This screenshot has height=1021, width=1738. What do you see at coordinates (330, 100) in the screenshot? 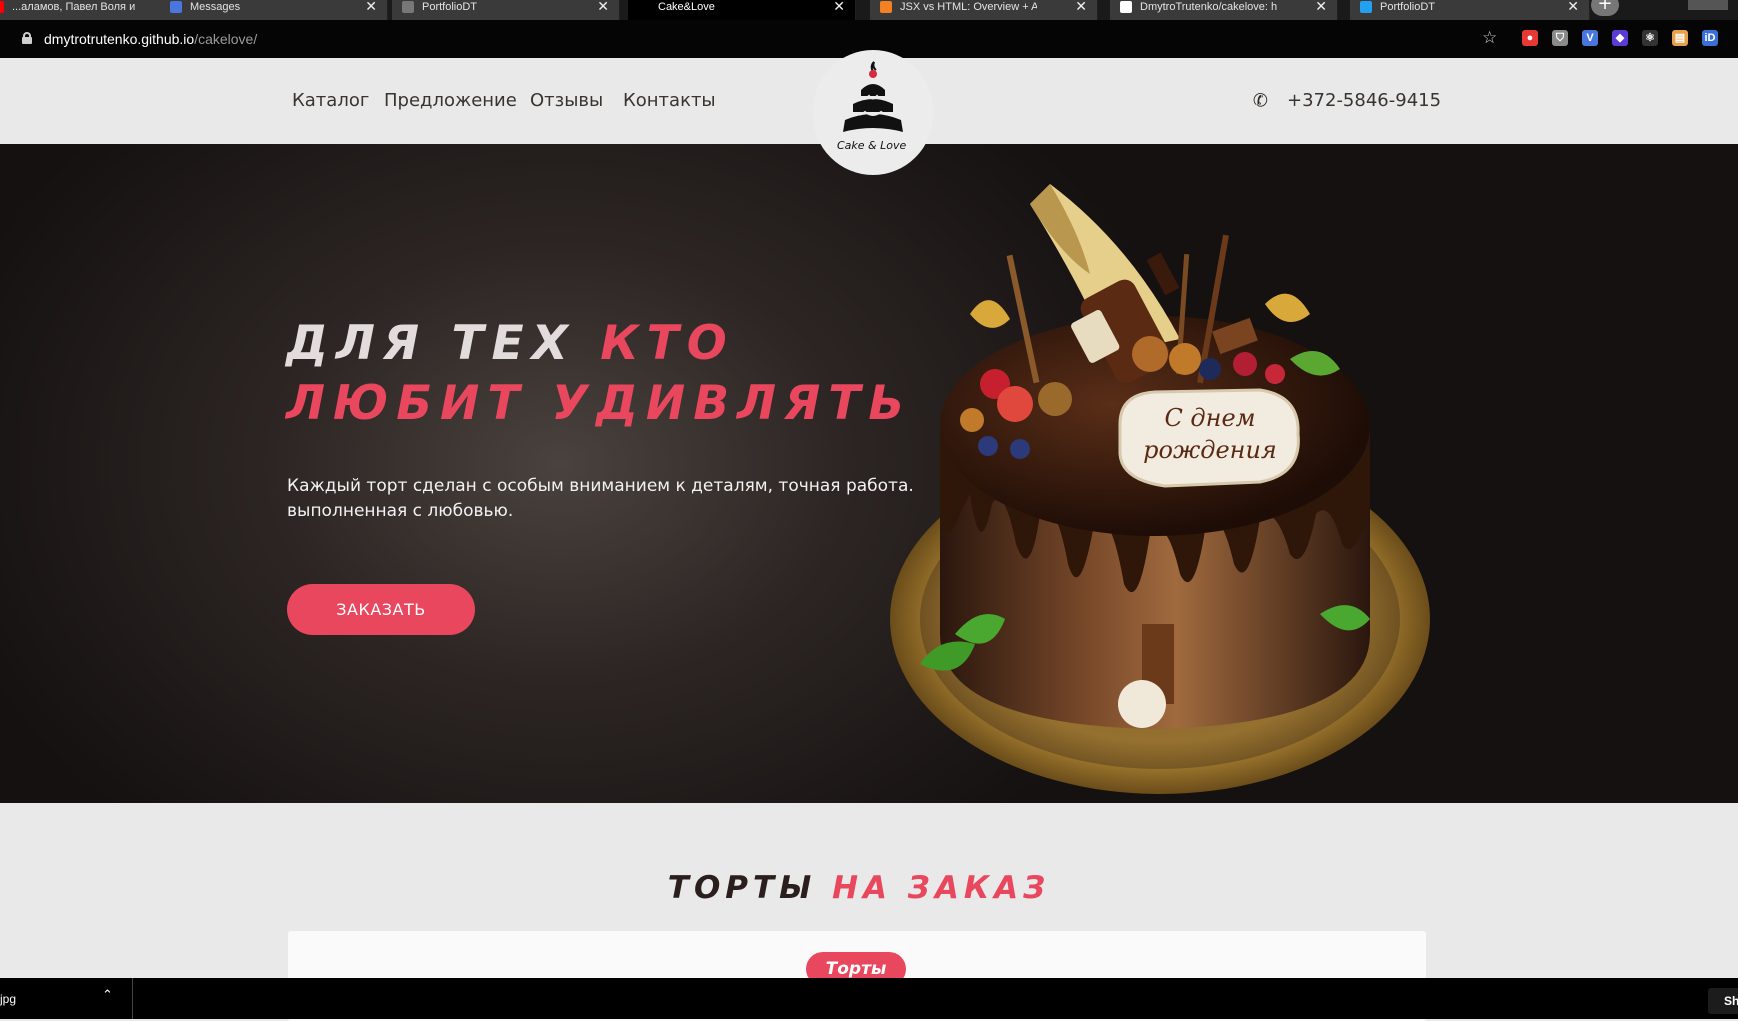
I see `nav-catalog: Каталог` at bounding box center [330, 100].